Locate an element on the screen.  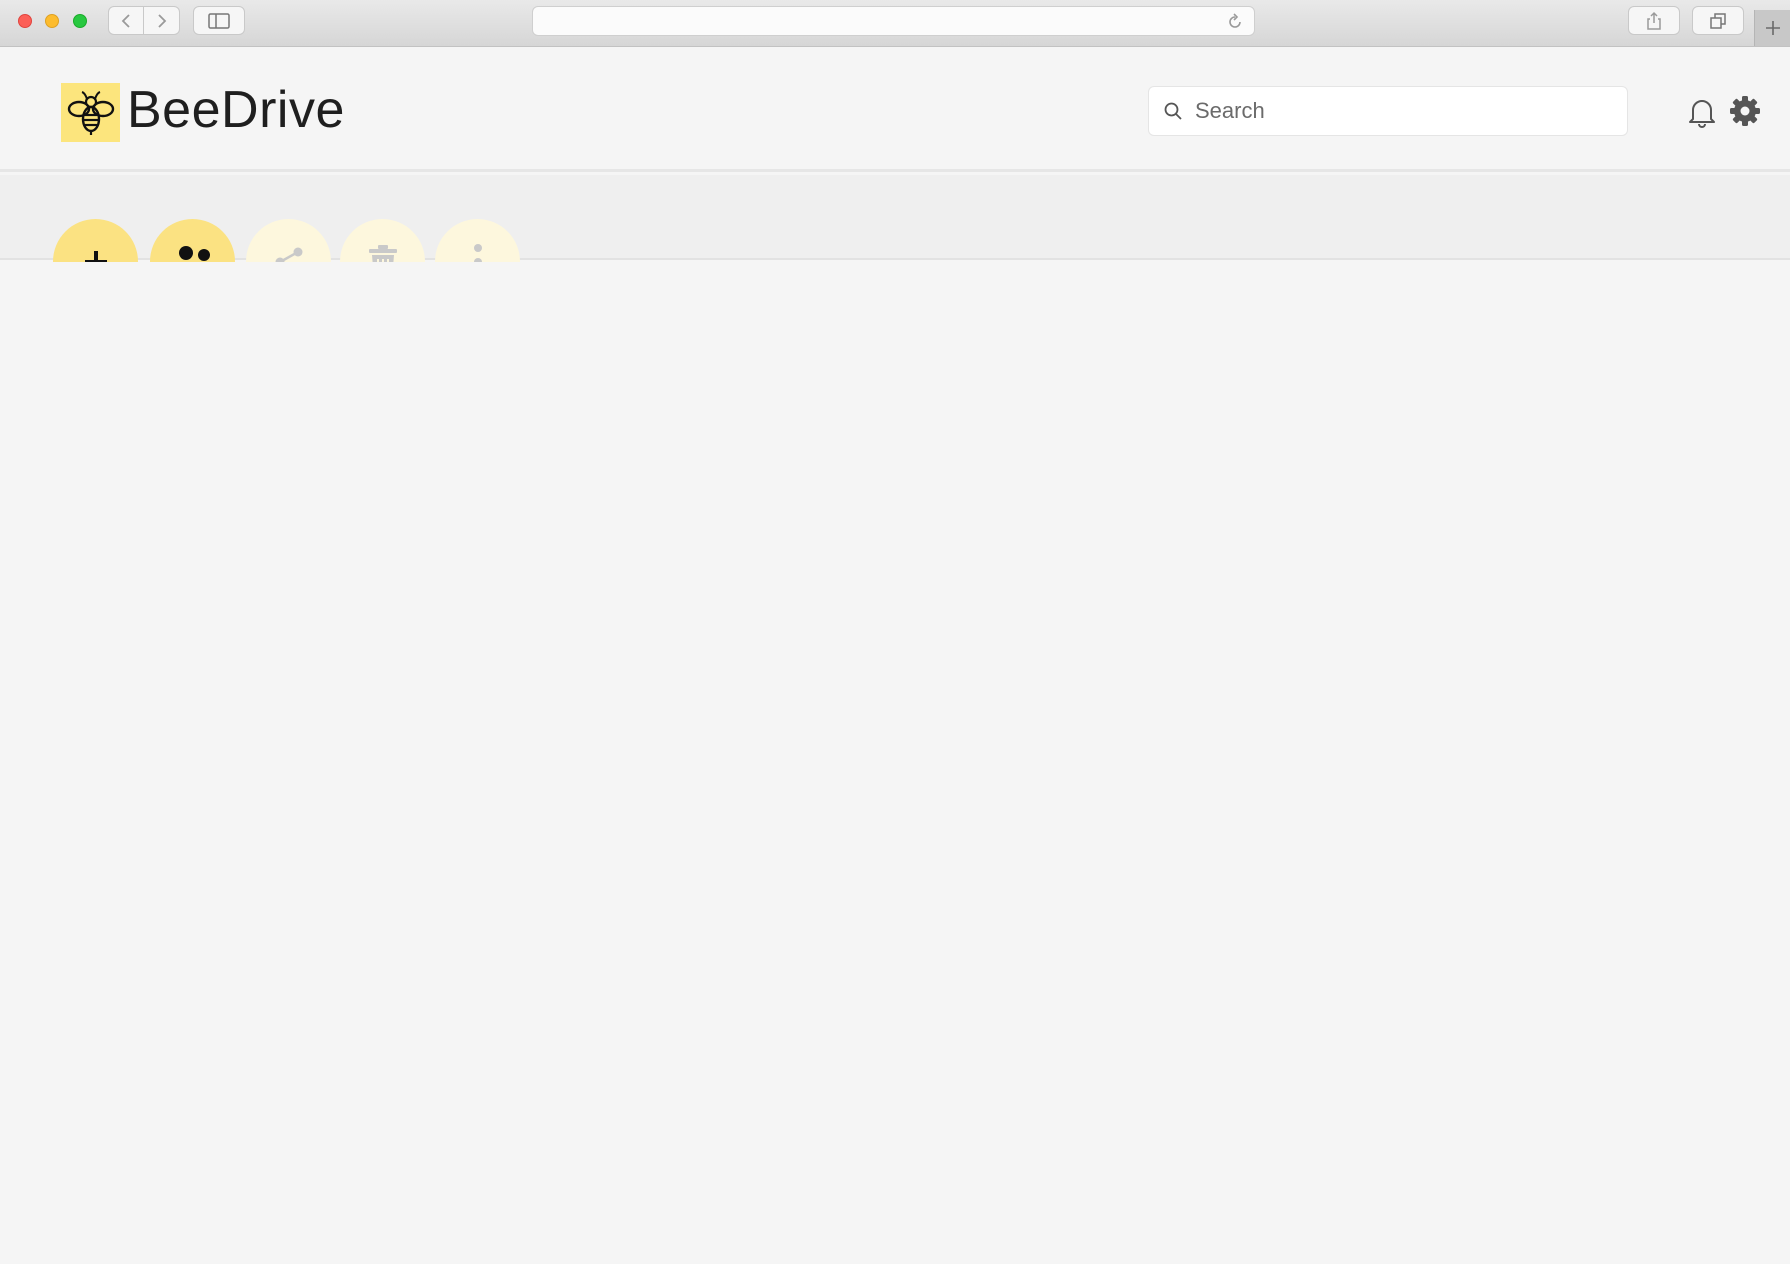
browser-toolbar is located at coordinates (895, 23).